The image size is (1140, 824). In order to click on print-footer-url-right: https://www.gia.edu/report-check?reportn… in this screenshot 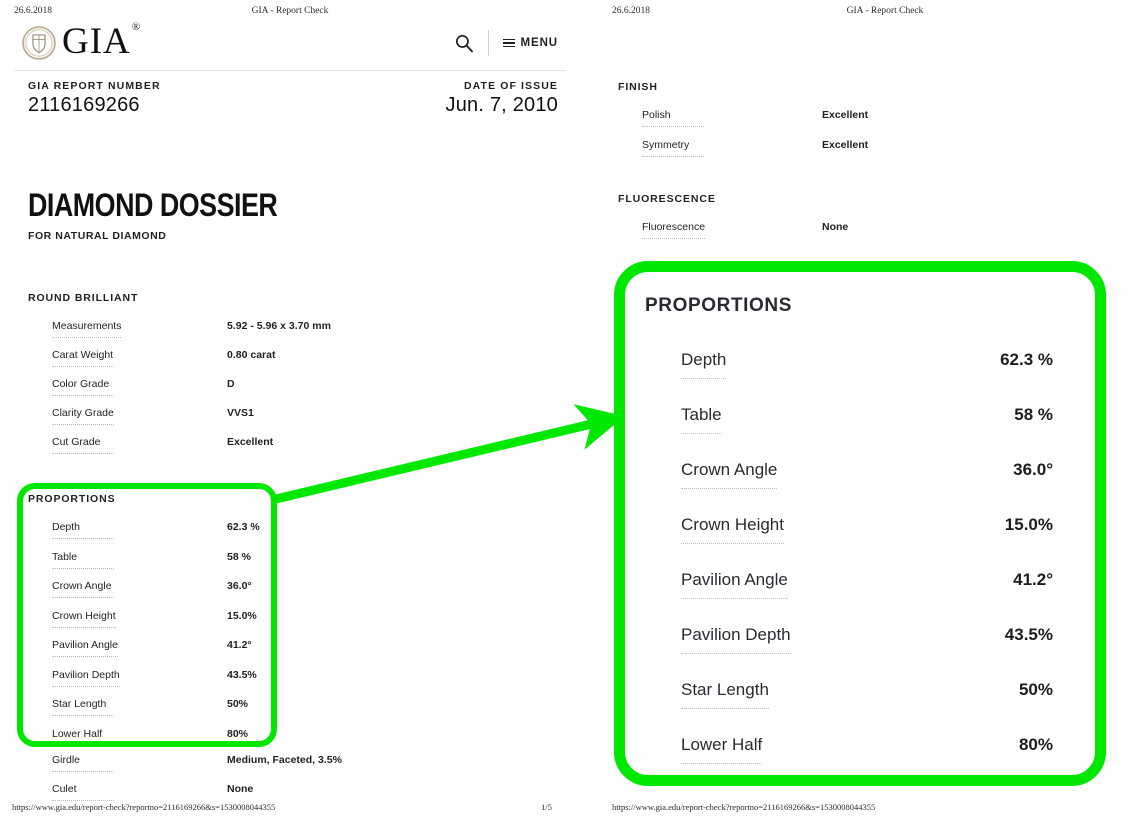, I will do `click(744, 807)`.